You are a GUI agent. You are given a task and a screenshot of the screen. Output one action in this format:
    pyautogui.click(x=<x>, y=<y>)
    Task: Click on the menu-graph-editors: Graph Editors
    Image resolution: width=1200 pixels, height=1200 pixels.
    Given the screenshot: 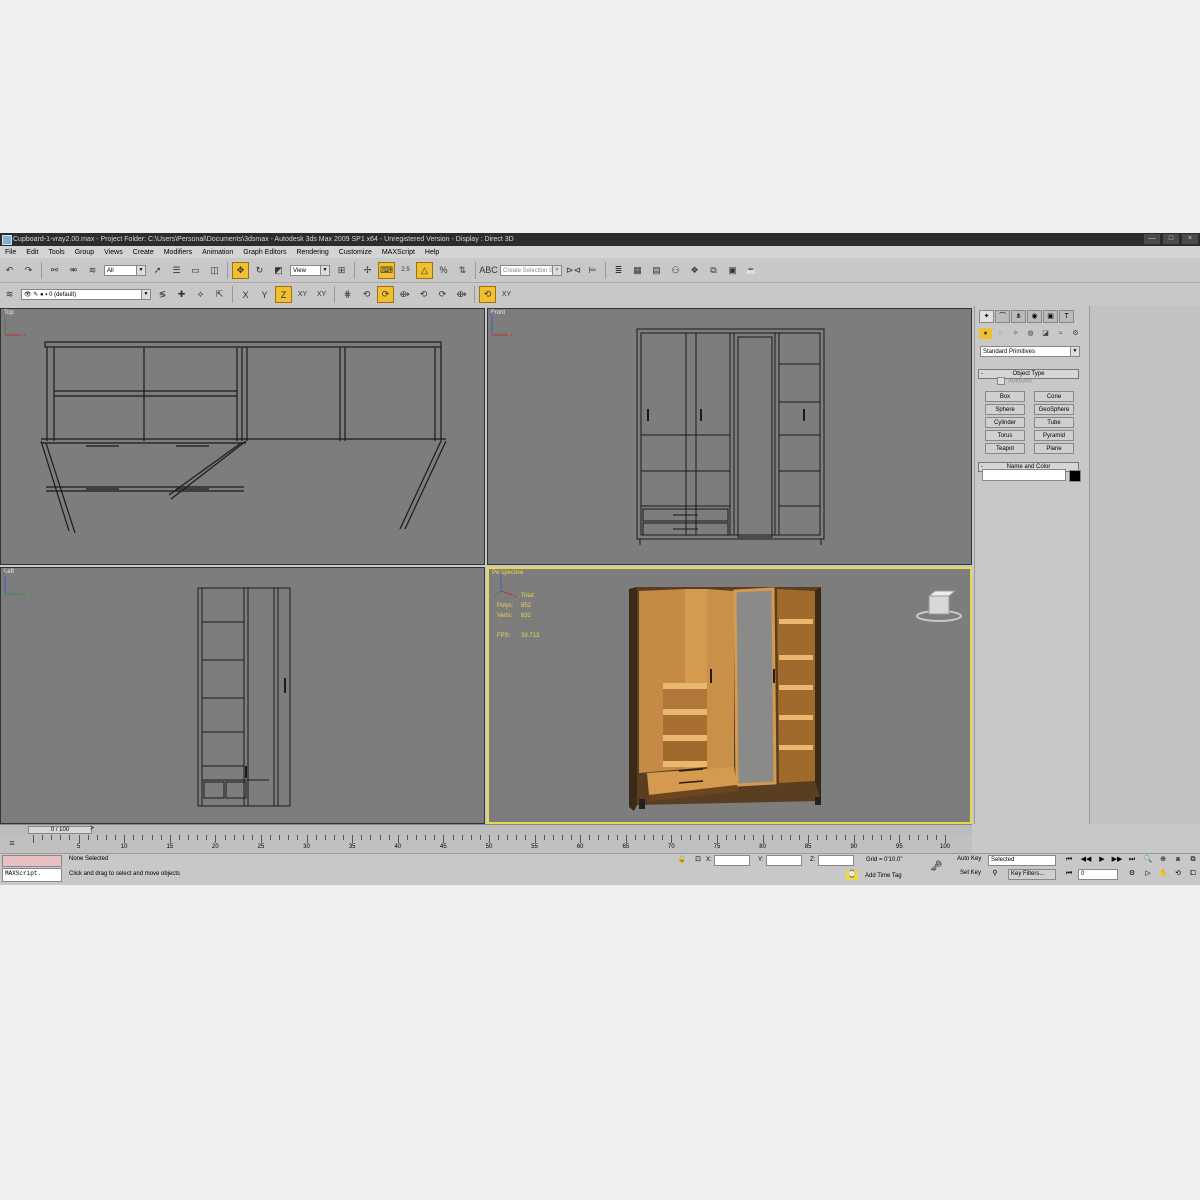 What is the action you would take?
    pyautogui.click(x=264, y=252)
    